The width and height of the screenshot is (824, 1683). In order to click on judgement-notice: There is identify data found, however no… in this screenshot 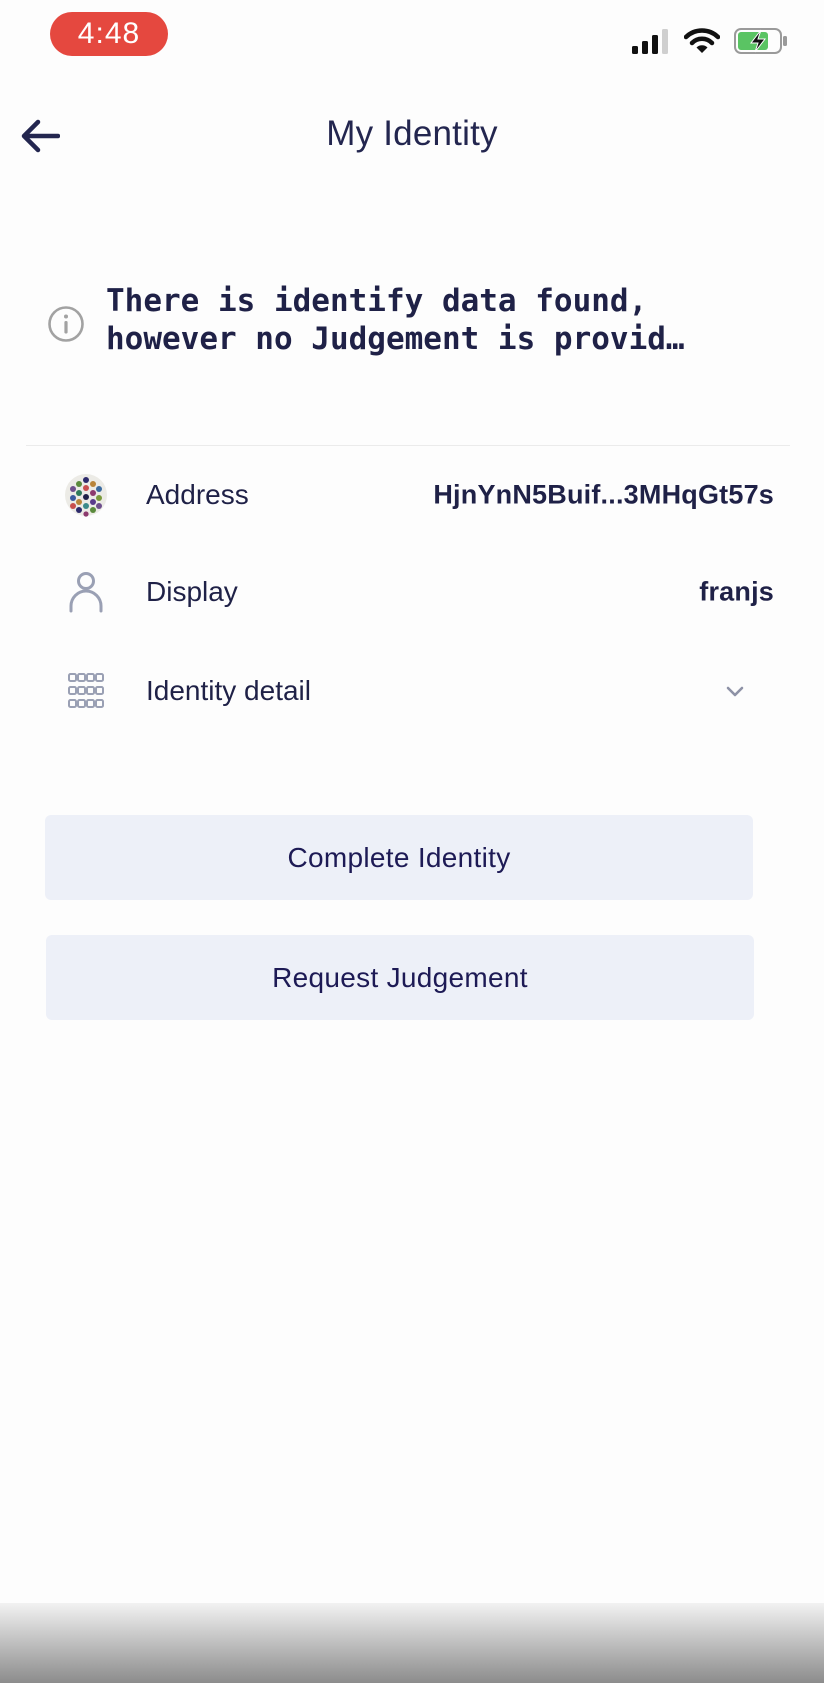, I will do `click(416, 322)`.